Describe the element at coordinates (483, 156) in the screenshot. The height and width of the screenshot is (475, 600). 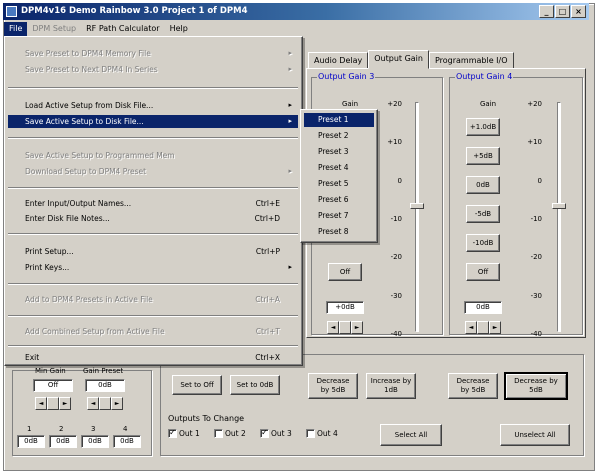
I see `gain4-plus5db-button: +5dB` at that location.